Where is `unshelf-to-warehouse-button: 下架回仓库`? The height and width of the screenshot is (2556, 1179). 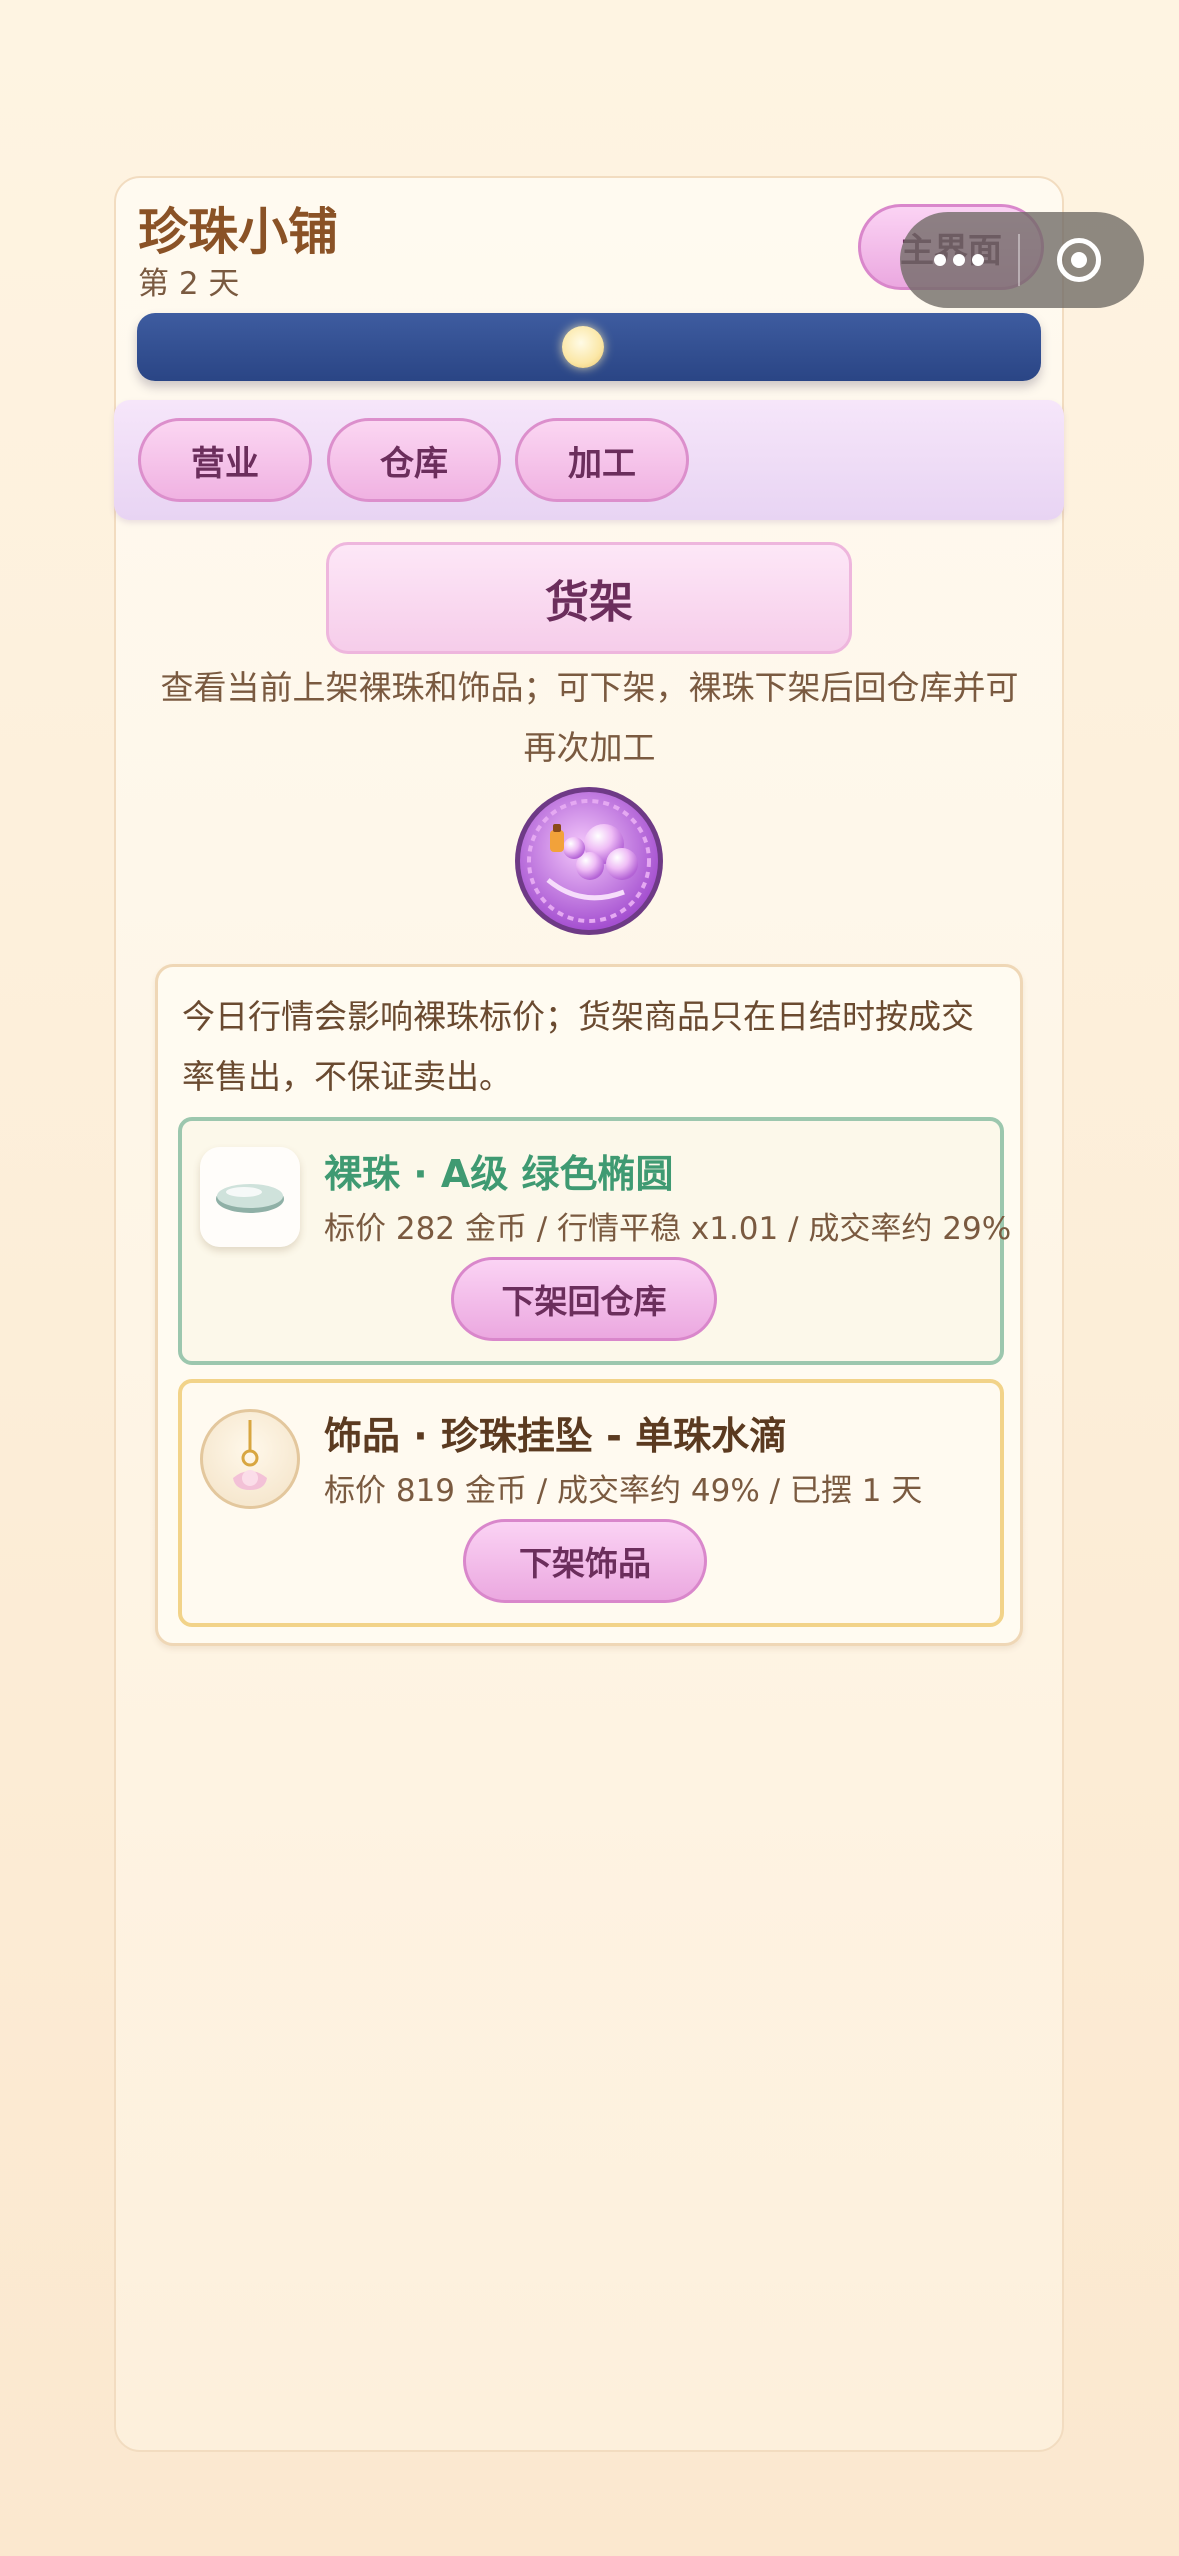 unshelf-to-warehouse-button: 下架回仓库 is located at coordinates (584, 1299).